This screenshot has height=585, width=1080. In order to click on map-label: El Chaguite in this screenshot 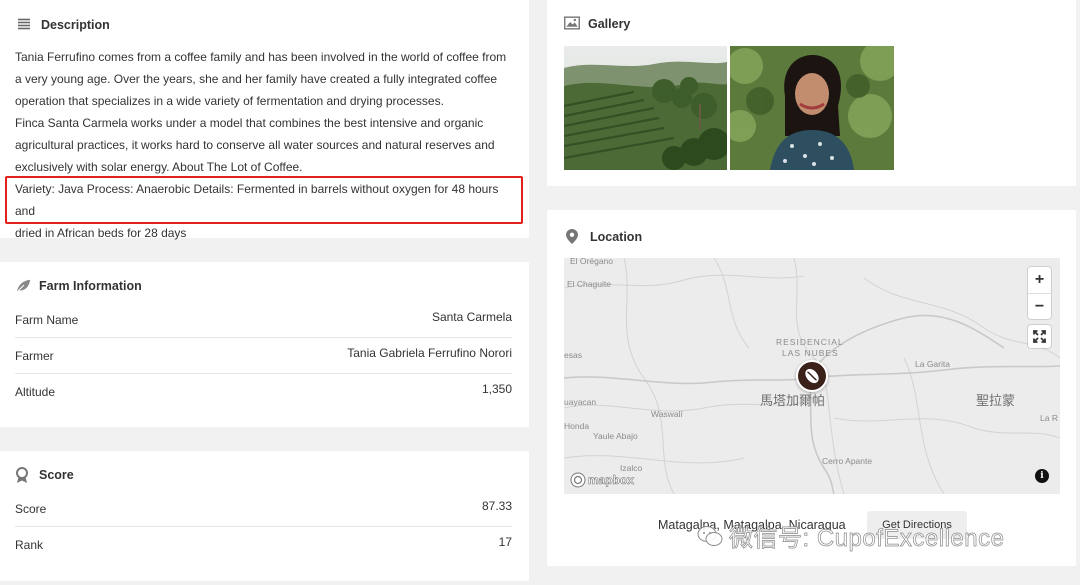, I will do `click(589, 284)`.